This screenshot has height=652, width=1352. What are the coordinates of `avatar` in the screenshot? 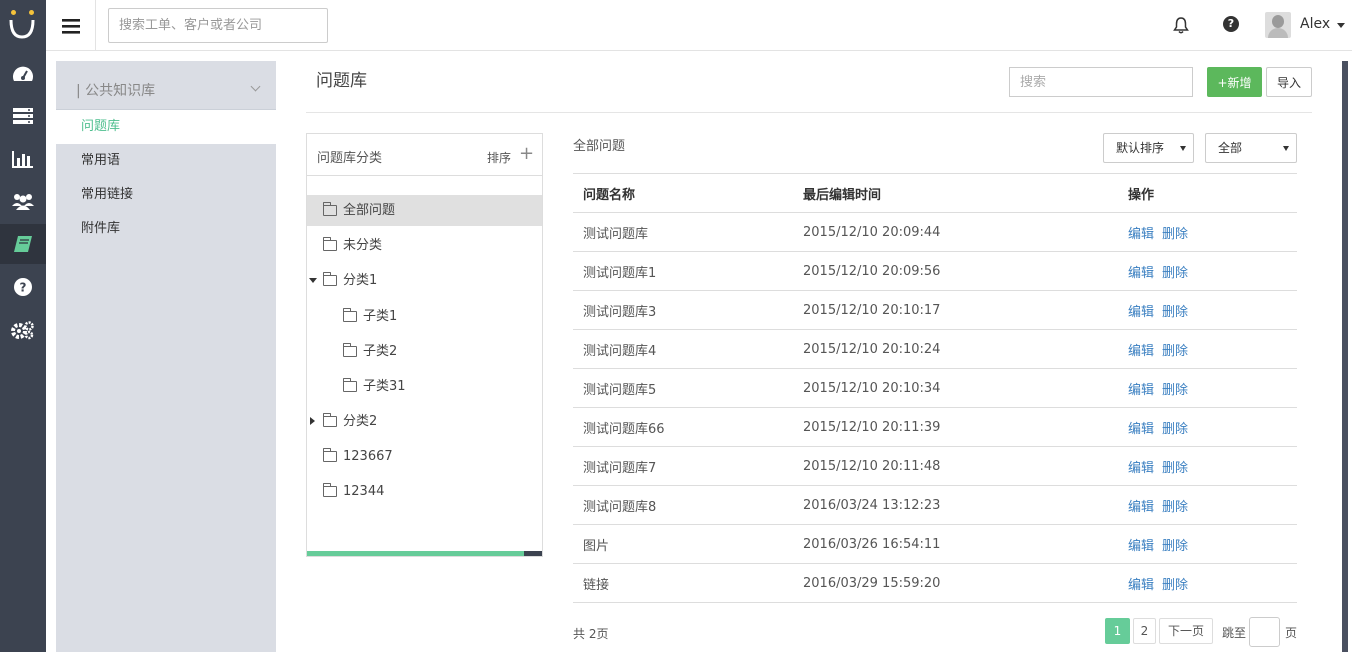 It's located at (1278, 25).